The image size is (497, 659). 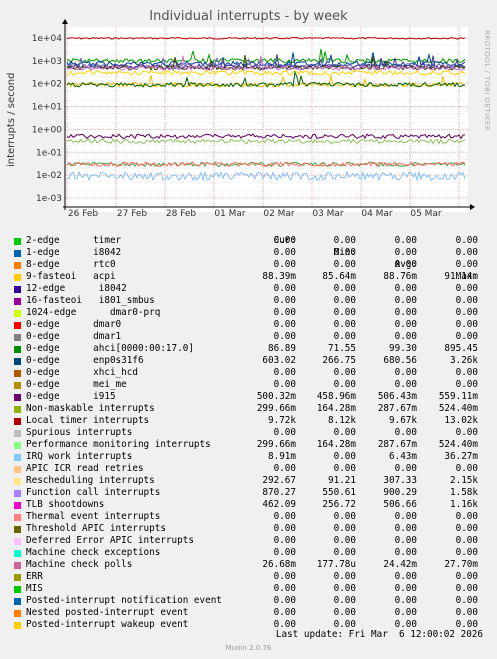 I want to click on legend-max: 3.26k, so click(x=464, y=360).